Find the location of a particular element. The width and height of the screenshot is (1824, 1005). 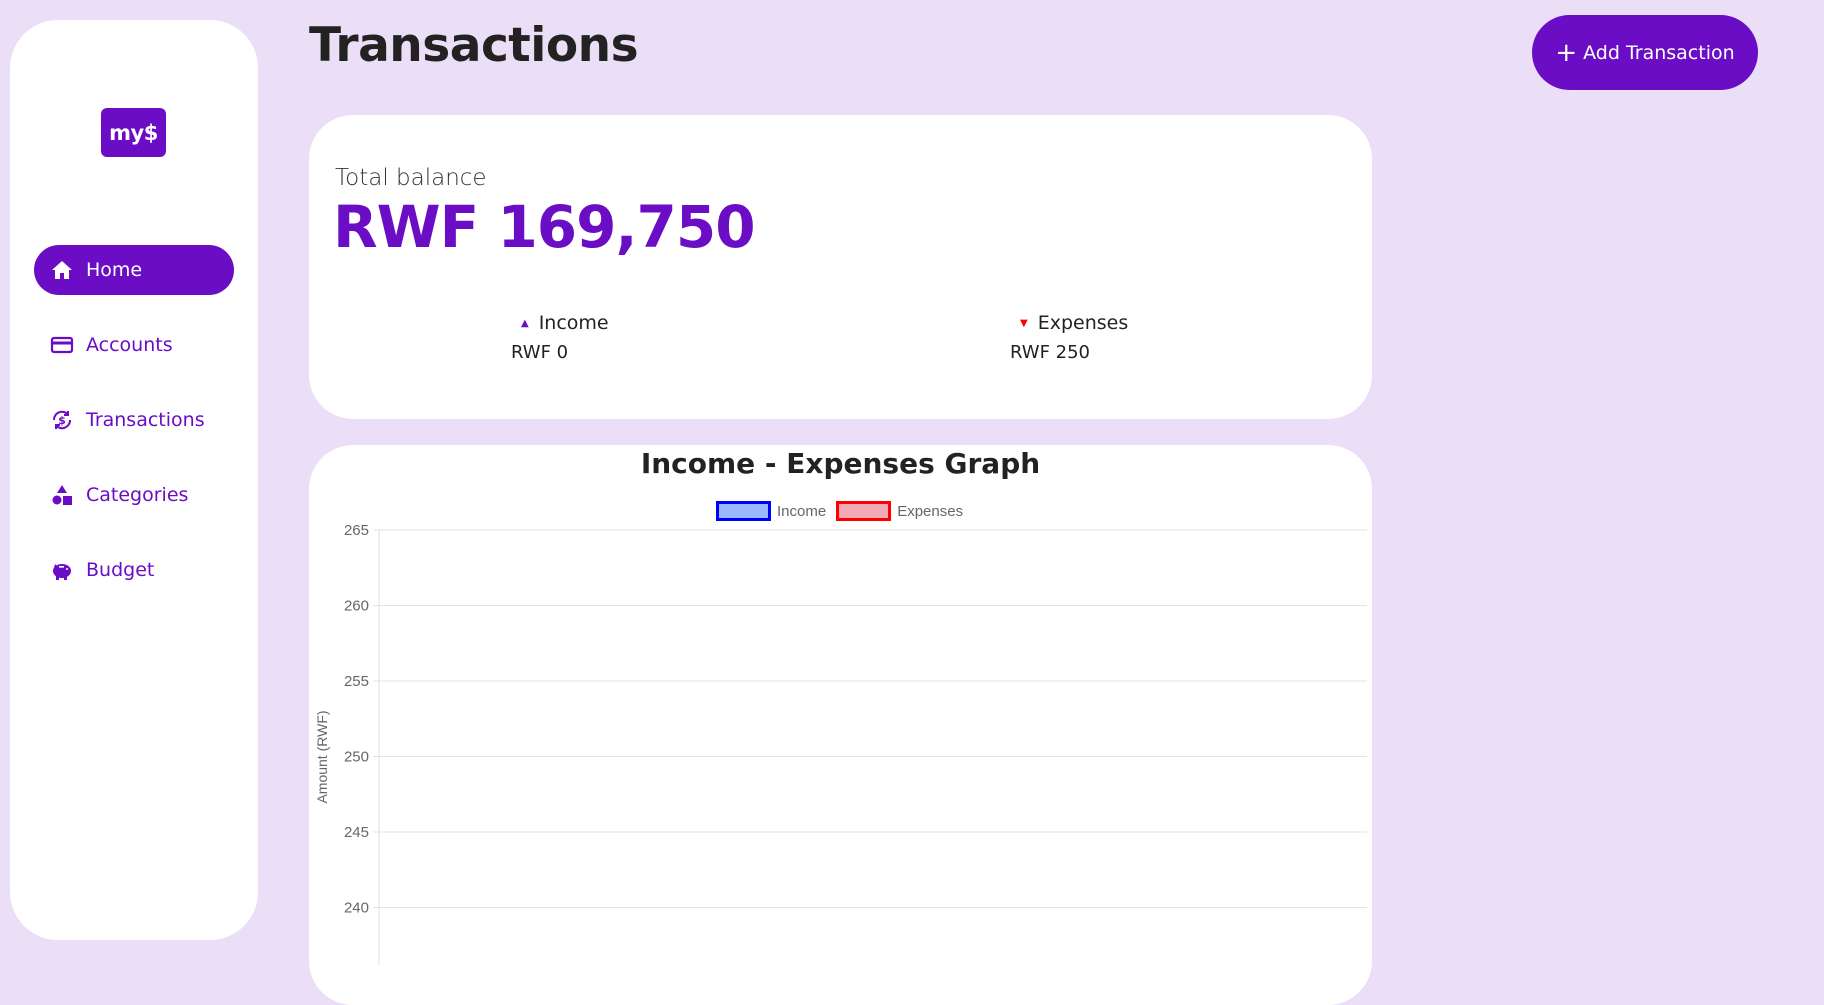

sidebar-item-transactions: $ Transactions is located at coordinates (134, 420).